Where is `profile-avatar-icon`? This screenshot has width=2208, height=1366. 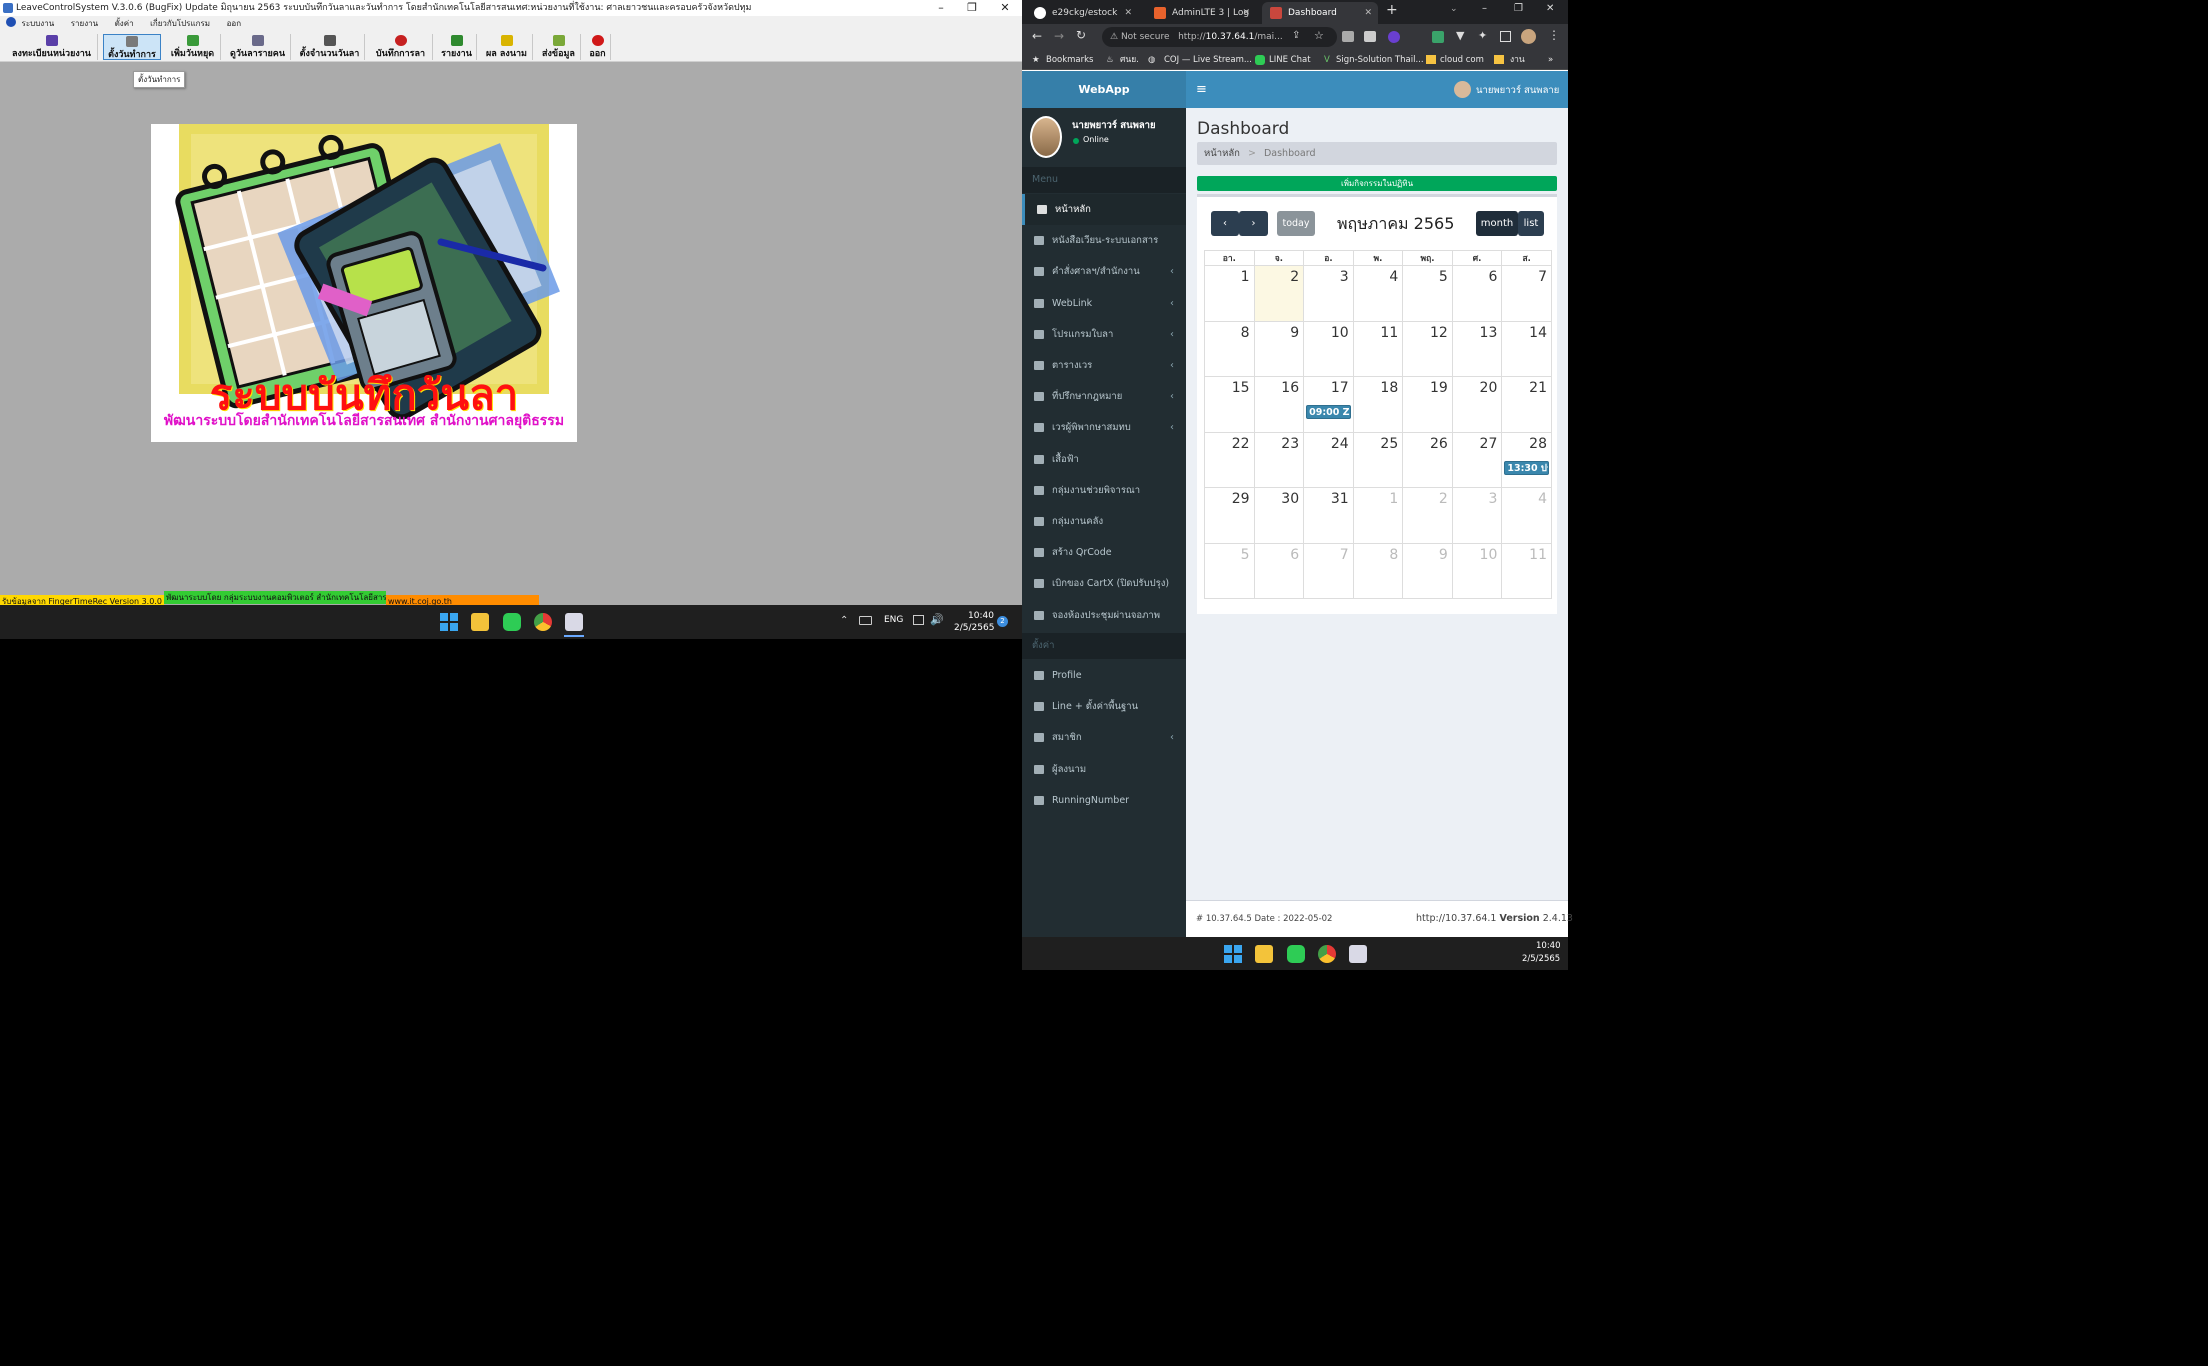
profile-avatar-icon is located at coordinates (1528, 36).